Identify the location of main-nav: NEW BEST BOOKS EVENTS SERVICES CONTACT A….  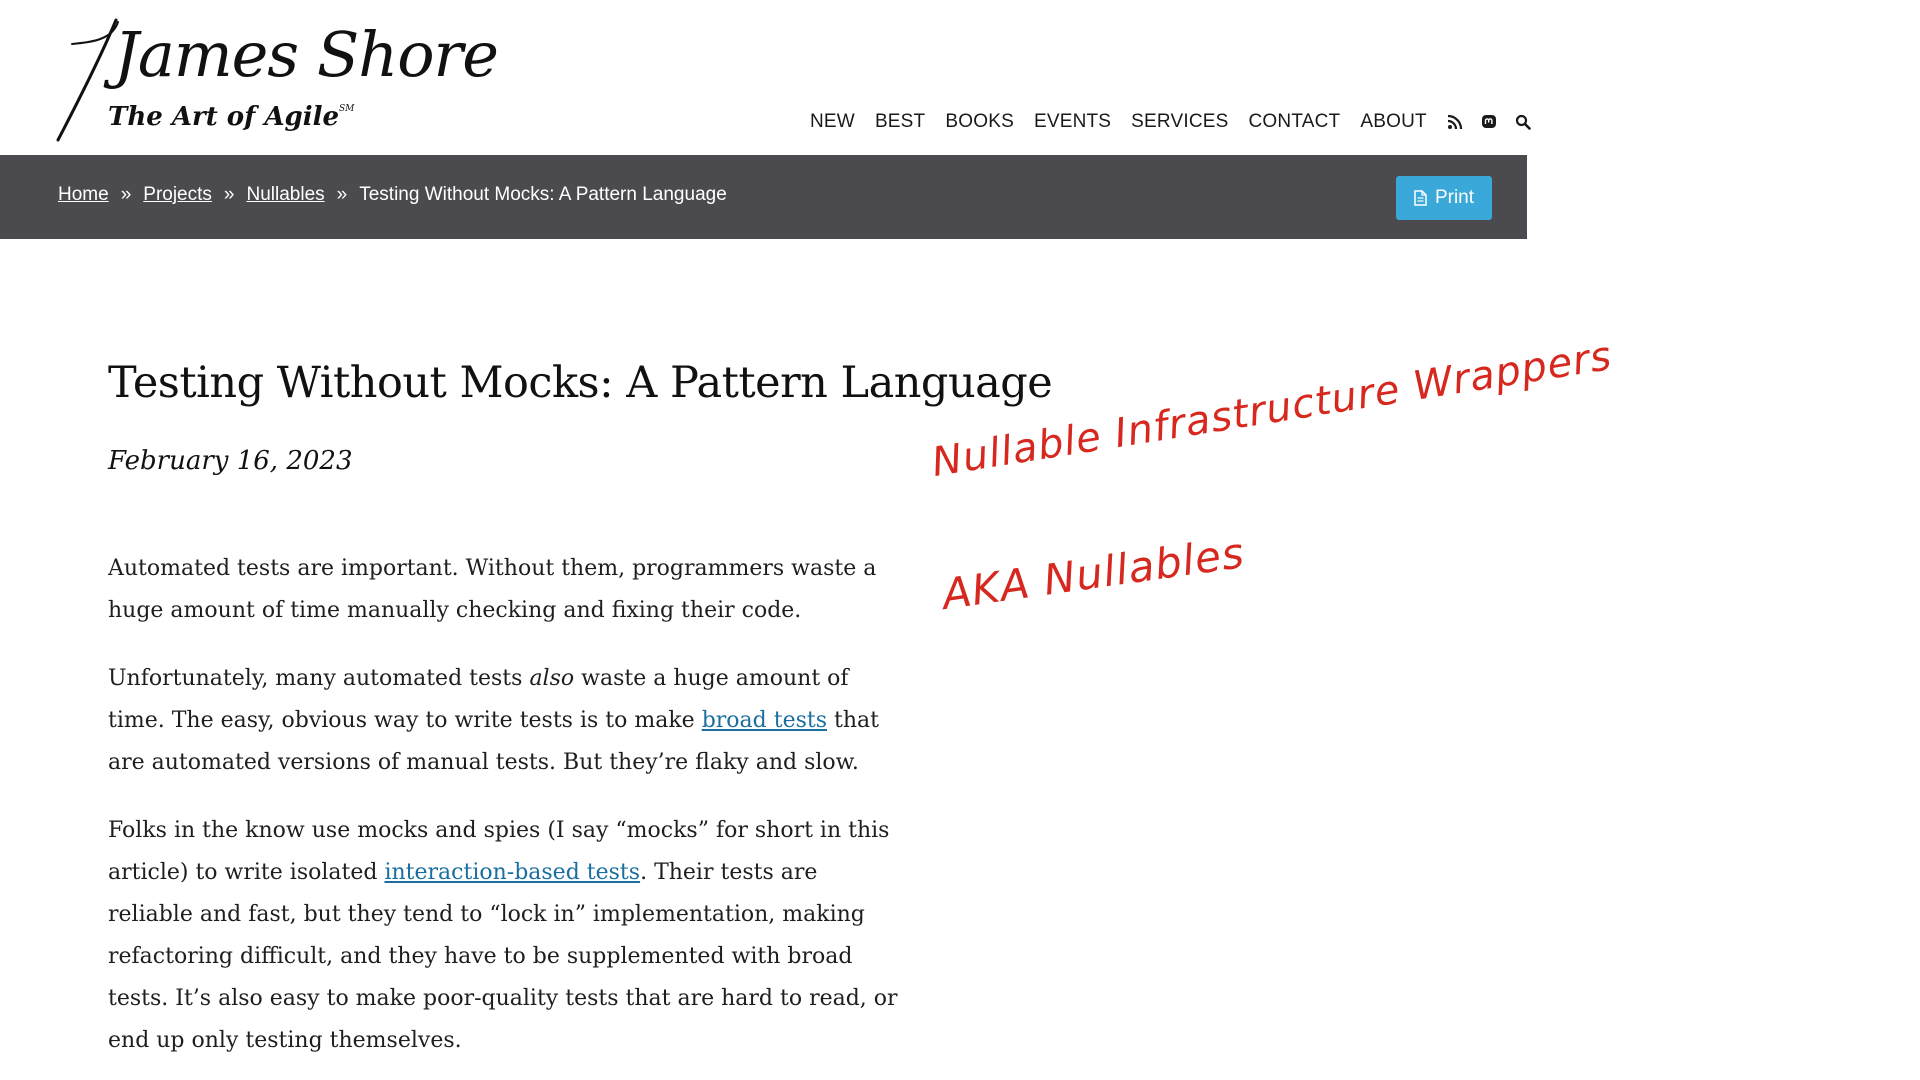
(1179, 122).